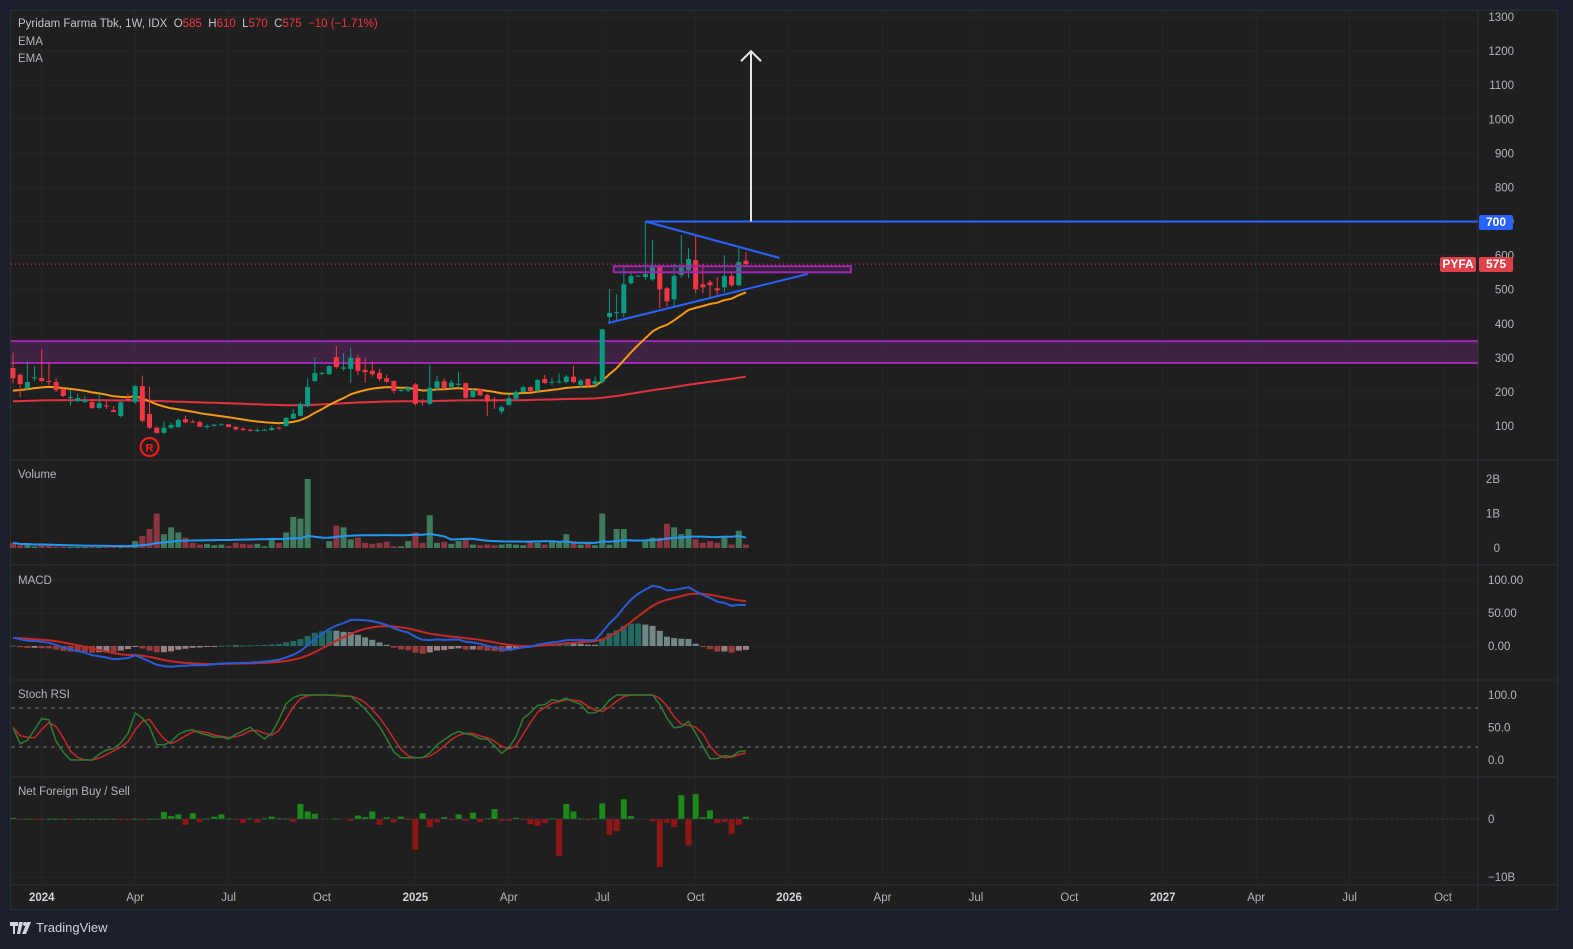 The image size is (1573, 949). What do you see at coordinates (379, 727) in the screenshot?
I see `stoch-k-line` at bounding box center [379, 727].